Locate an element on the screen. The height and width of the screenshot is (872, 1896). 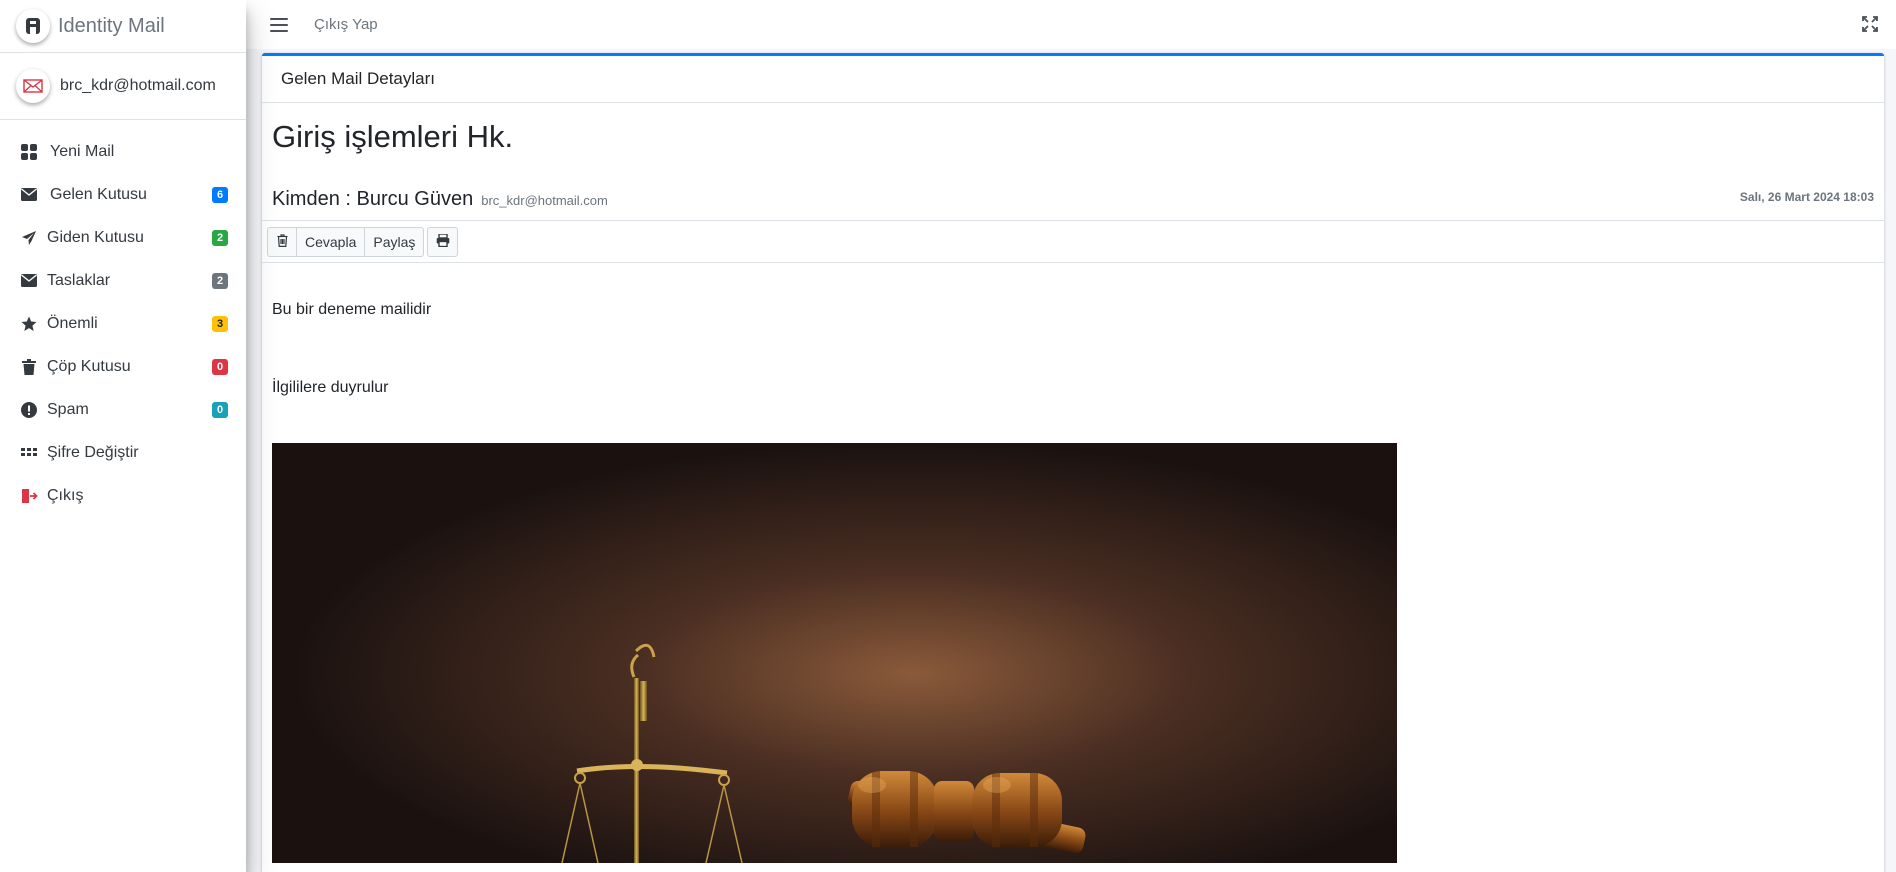
sidebar-item-spam: Spam 0 is located at coordinates (123, 409).